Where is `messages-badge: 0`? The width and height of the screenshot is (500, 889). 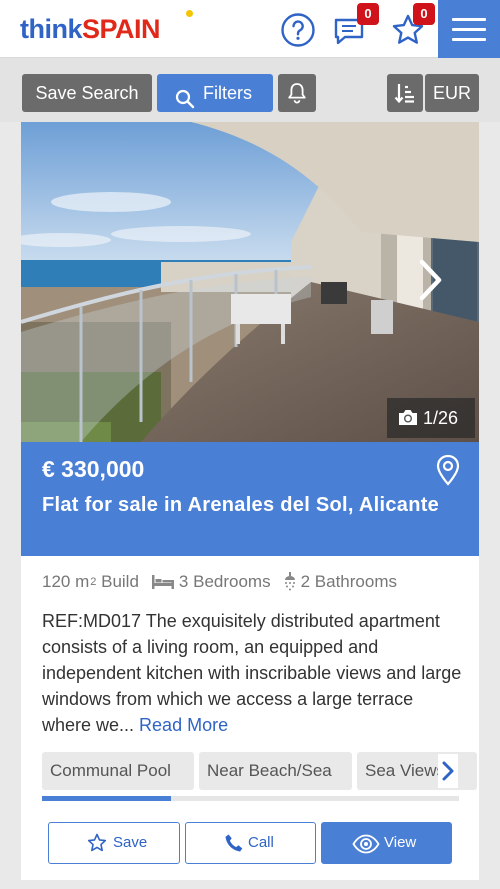
messages-badge: 0 is located at coordinates (368, 14).